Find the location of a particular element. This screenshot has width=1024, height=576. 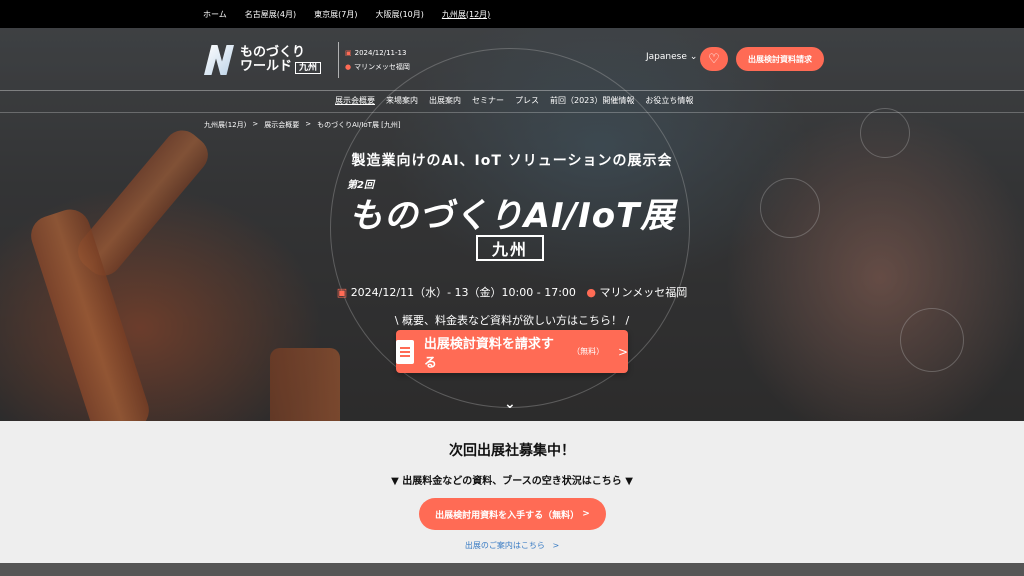

hero-venue: マリンメッセ福岡 is located at coordinates (643, 292).